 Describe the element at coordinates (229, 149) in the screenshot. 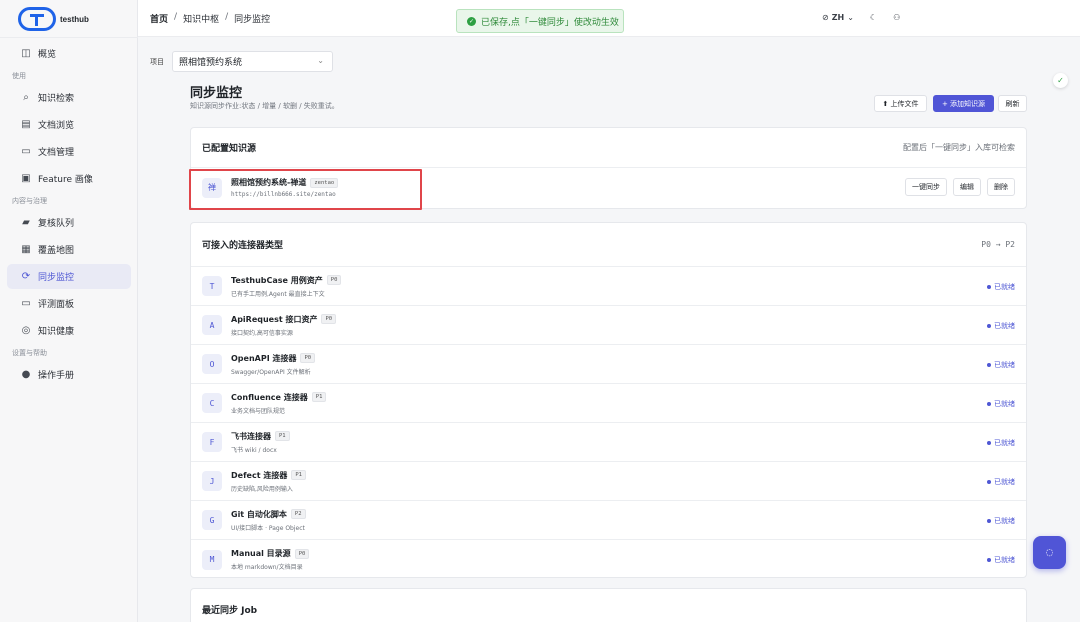

I see `configured-sources-title: 已配置知识源` at that location.